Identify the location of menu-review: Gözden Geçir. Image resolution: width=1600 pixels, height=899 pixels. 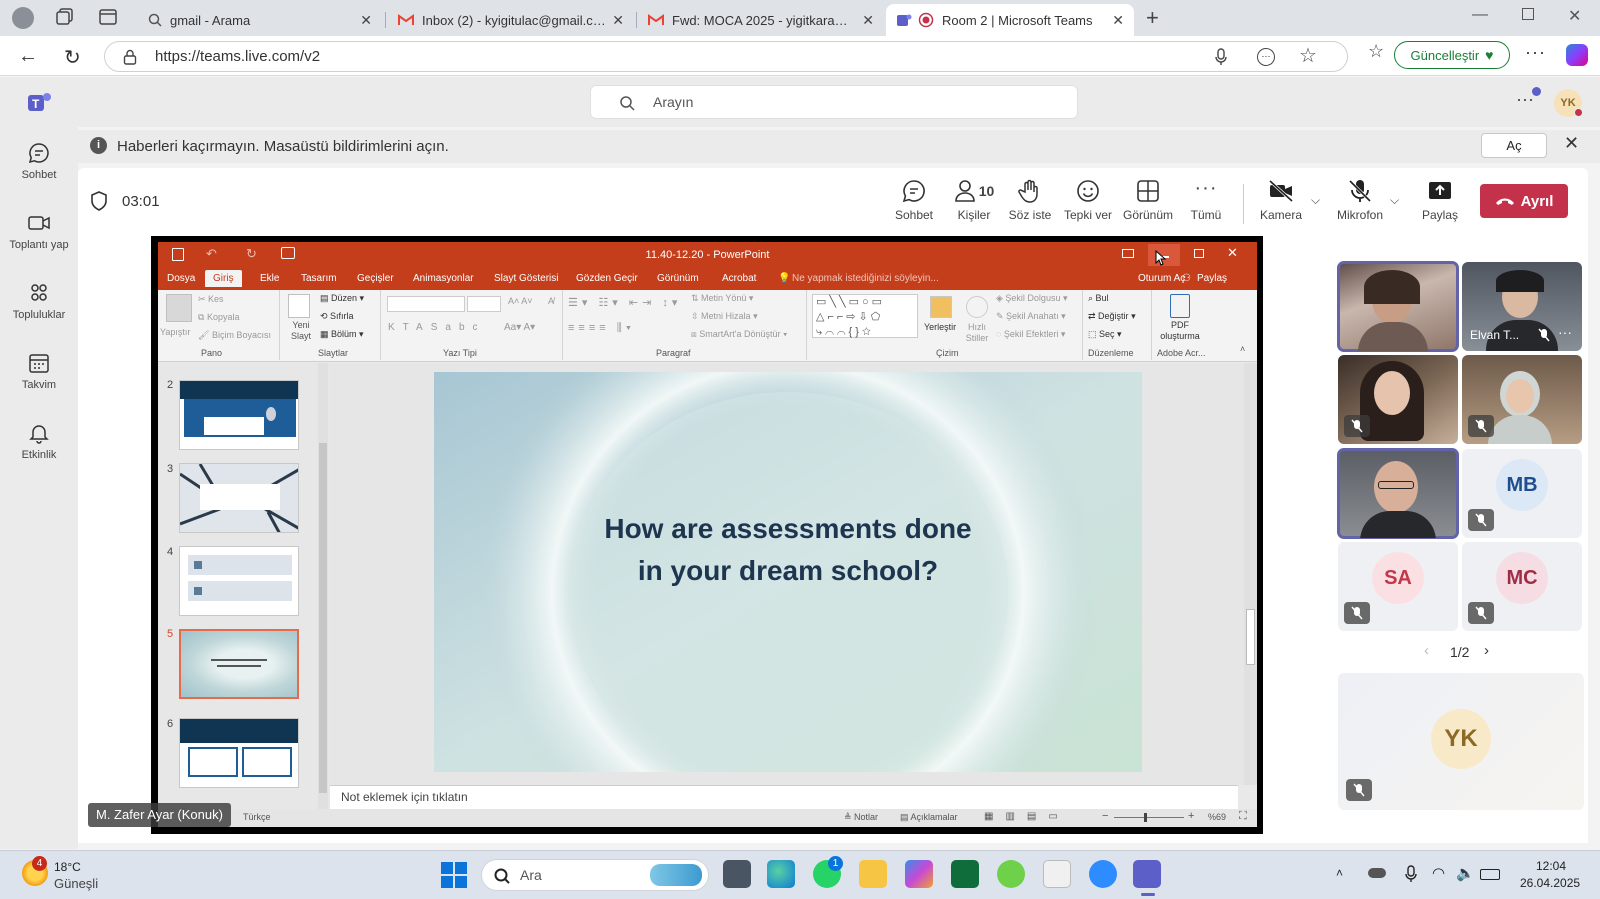
(607, 278).